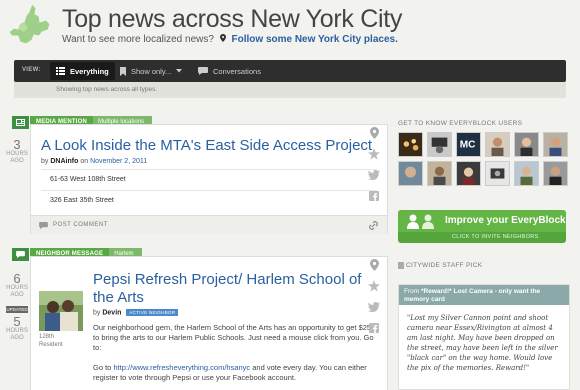 This screenshot has width=580, height=390. What do you see at coordinates (138, 39) in the screenshot?
I see `subtitle-text: Want to see more localized news?` at bounding box center [138, 39].